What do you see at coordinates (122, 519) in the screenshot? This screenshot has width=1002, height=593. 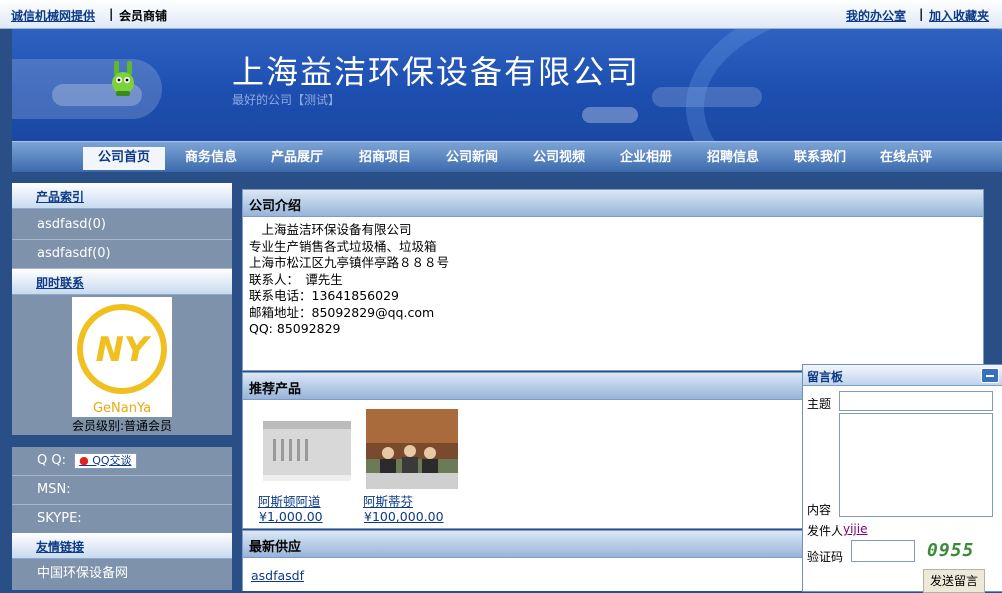 I see `skype-row: SKYPE:` at bounding box center [122, 519].